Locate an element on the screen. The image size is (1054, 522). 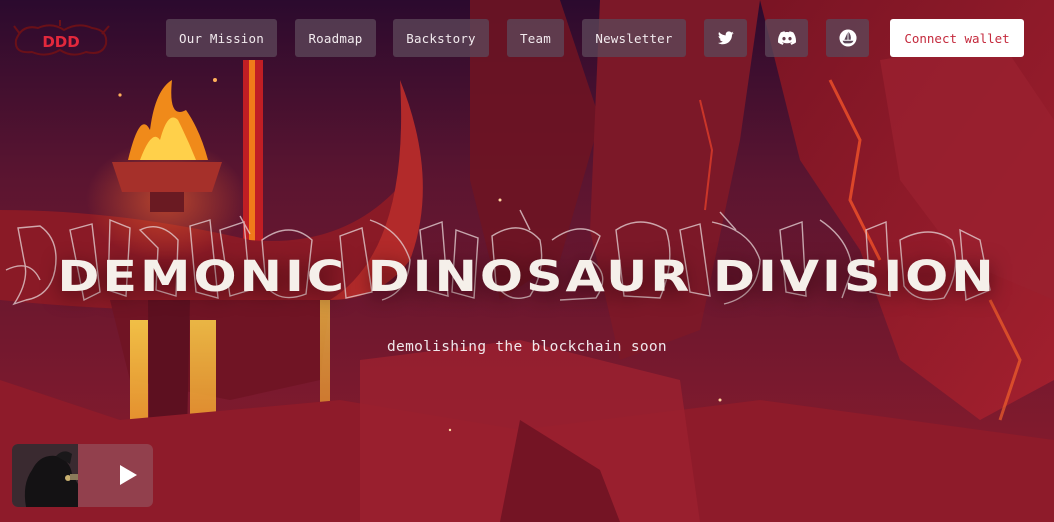
twitter-icon is located at coordinates (725, 38).